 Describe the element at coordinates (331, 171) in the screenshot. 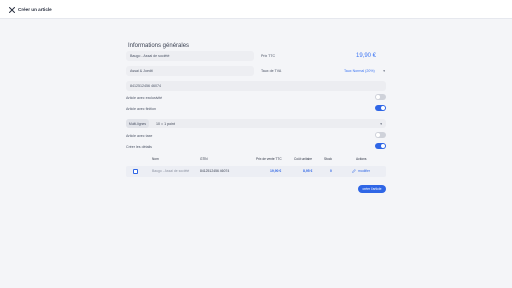

I see `row-stock: 0` at that location.